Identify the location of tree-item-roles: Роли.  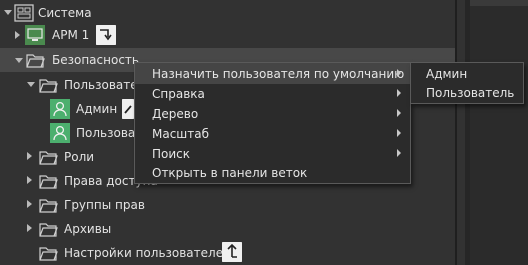
(79, 157).